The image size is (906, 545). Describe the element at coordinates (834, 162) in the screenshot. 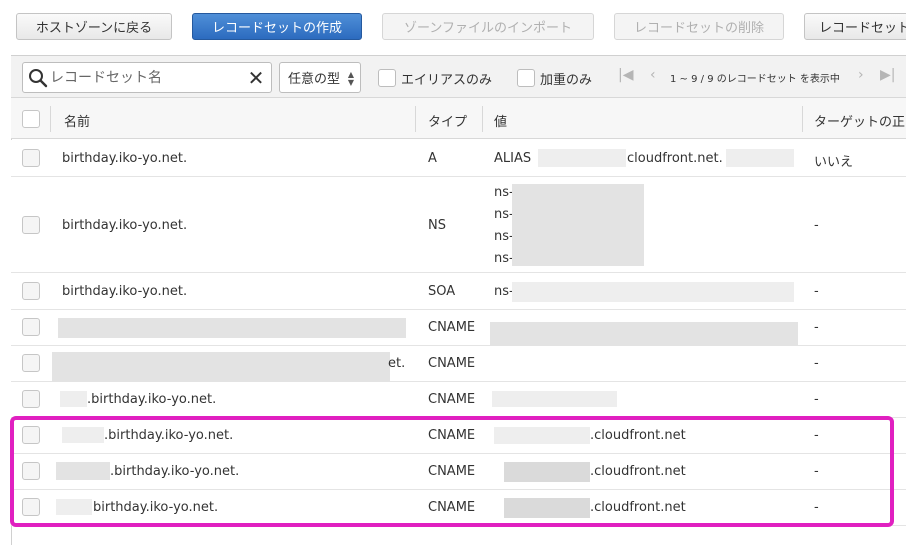

I see `record-health: いいえ` at that location.